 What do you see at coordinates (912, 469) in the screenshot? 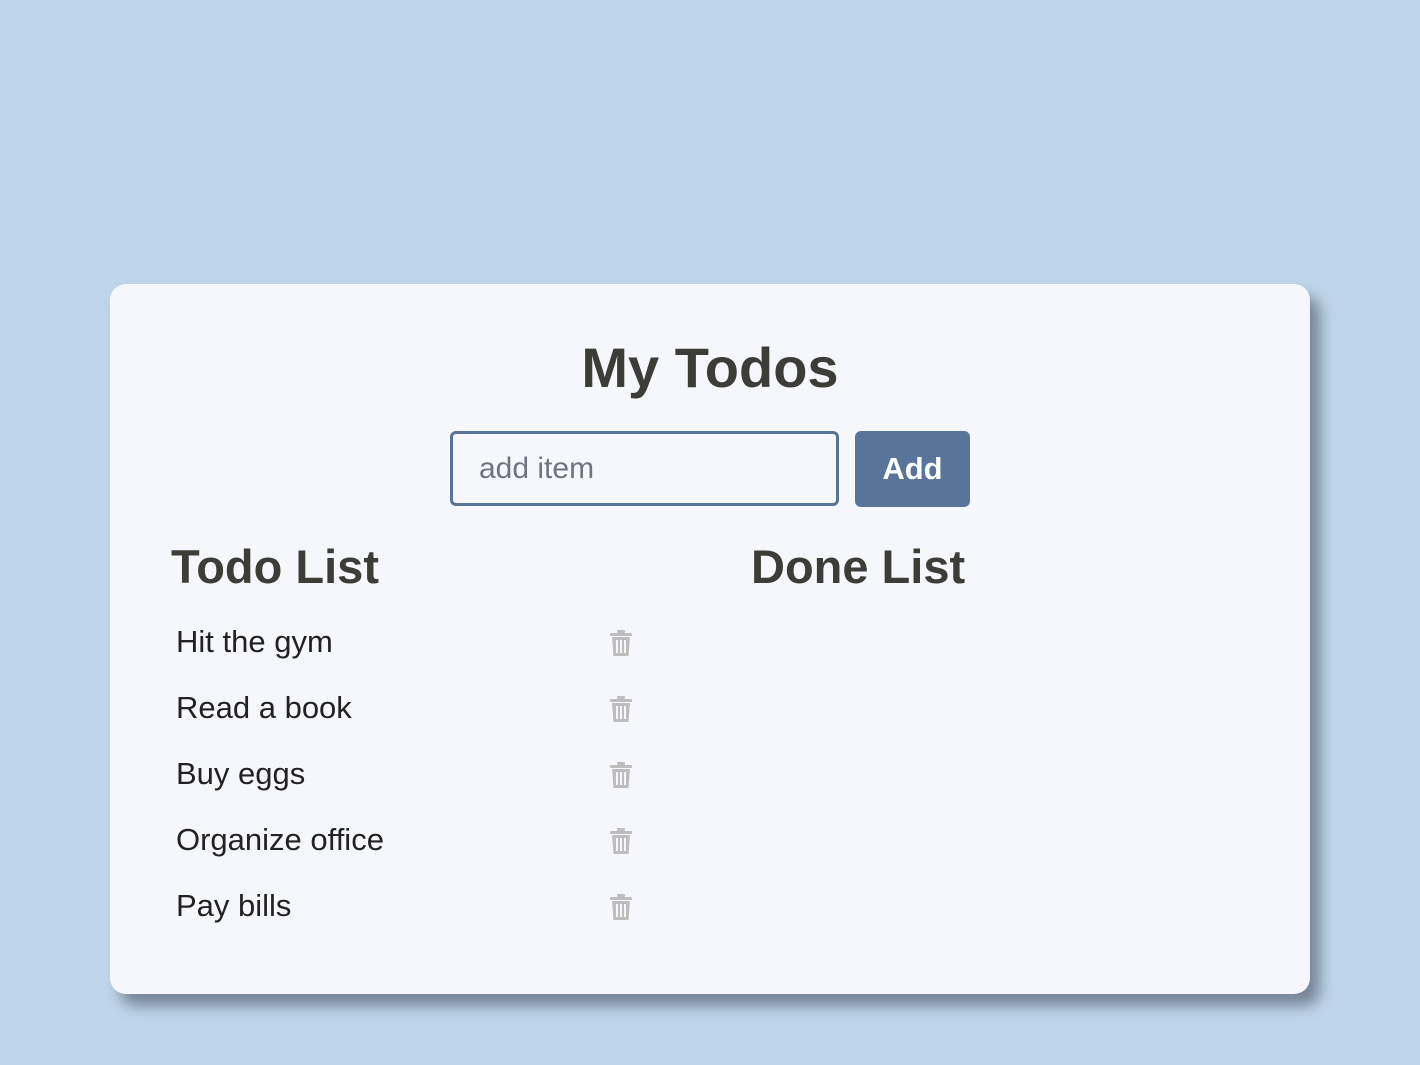
I see `add-button: Add` at bounding box center [912, 469].